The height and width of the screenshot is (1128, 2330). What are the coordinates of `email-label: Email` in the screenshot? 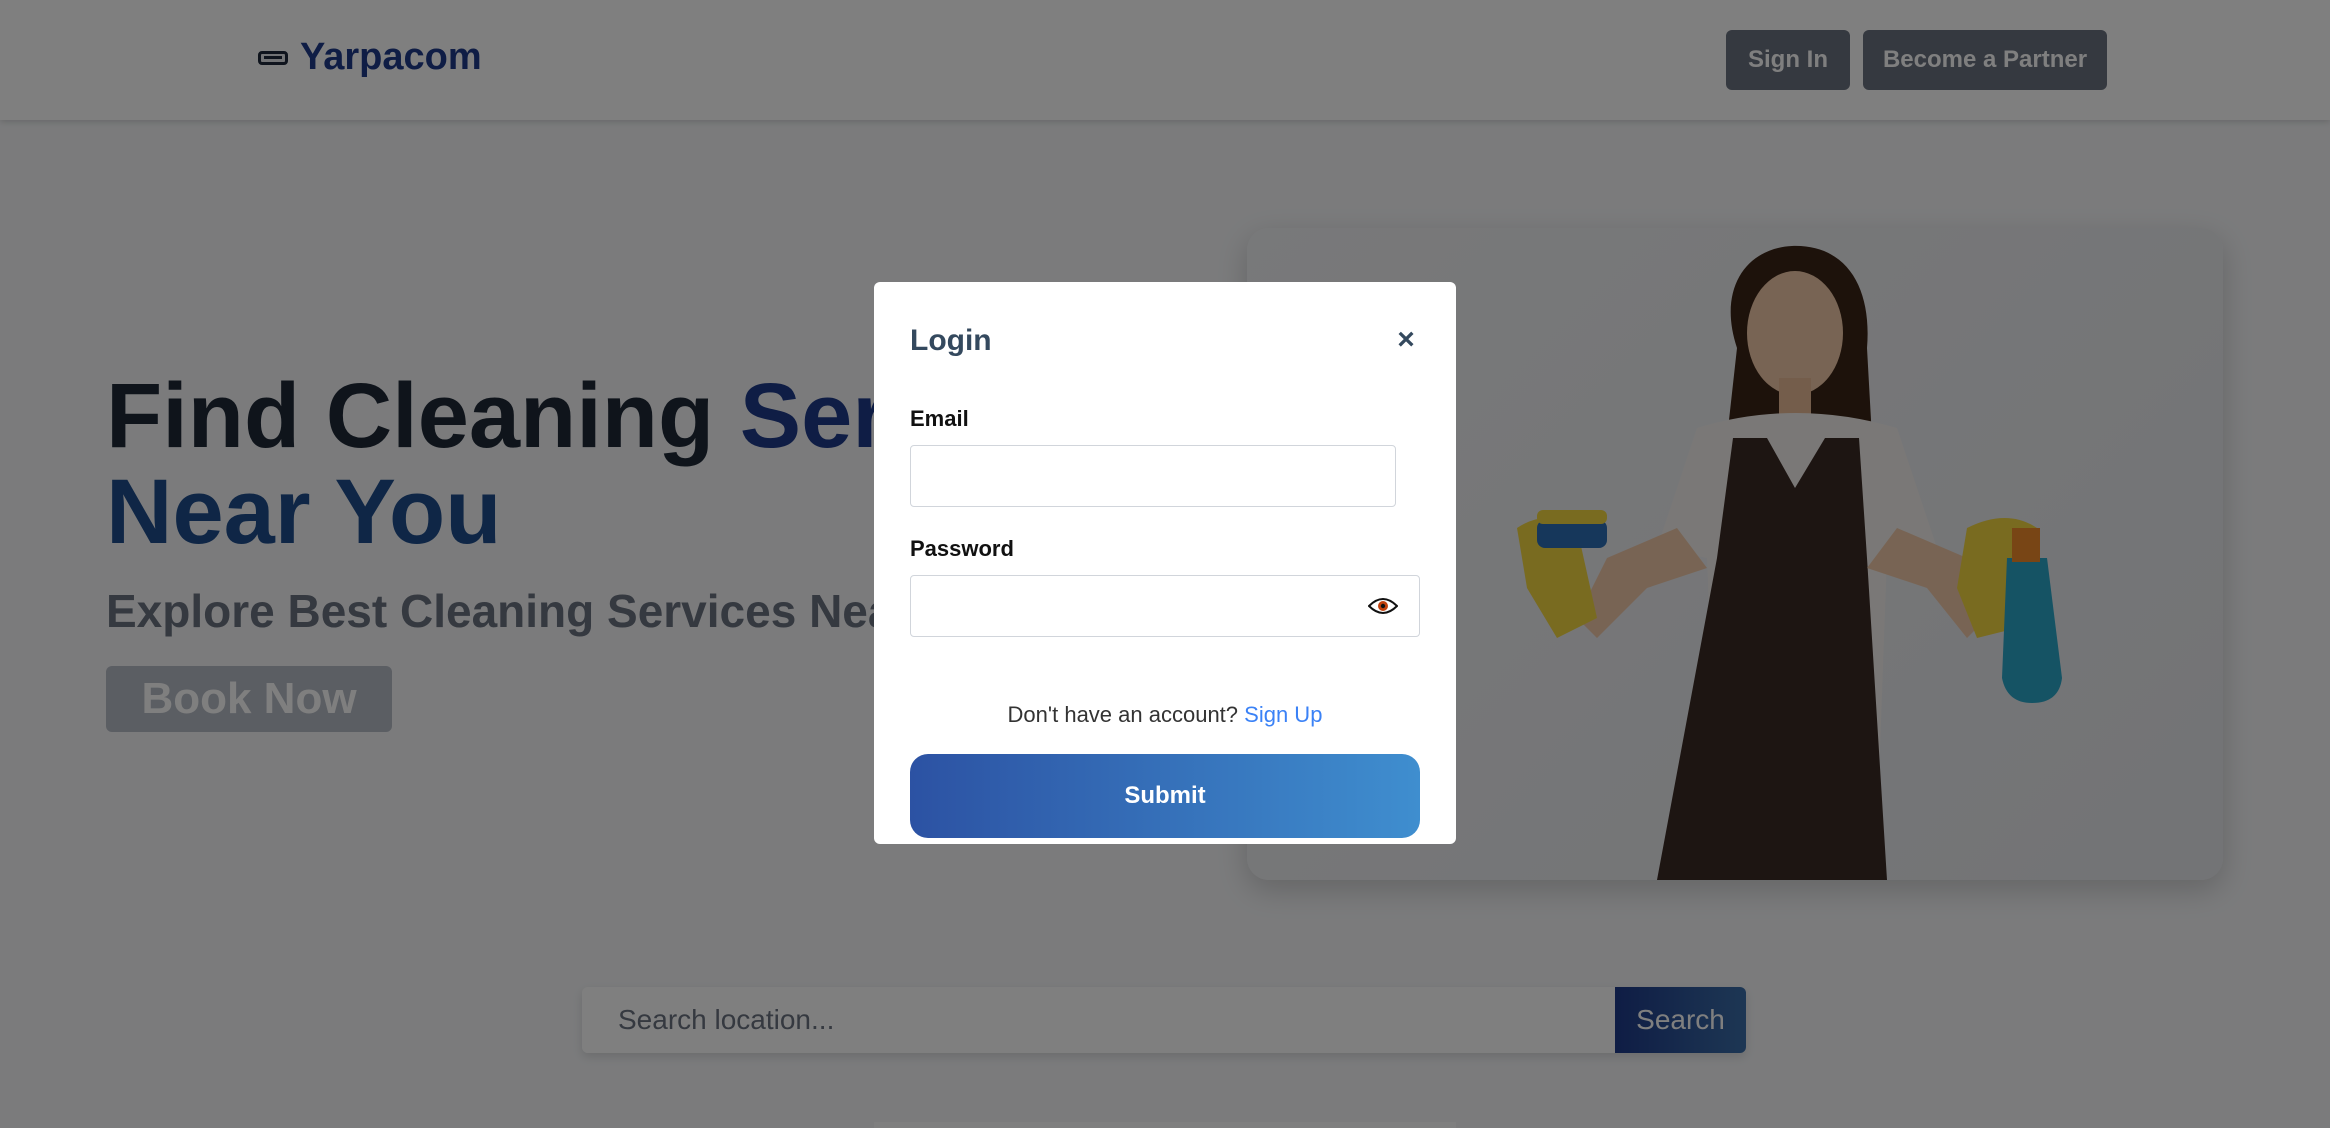 It's located at (939, 418).